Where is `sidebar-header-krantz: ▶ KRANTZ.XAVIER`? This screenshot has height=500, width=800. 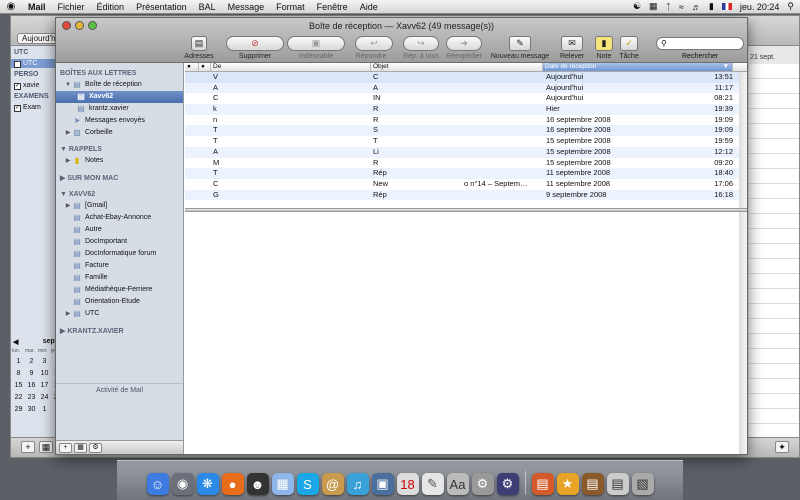 sidebar-header-krantz: ▶ KRANTZ.XAVIER is located at coordinates (119, 331).